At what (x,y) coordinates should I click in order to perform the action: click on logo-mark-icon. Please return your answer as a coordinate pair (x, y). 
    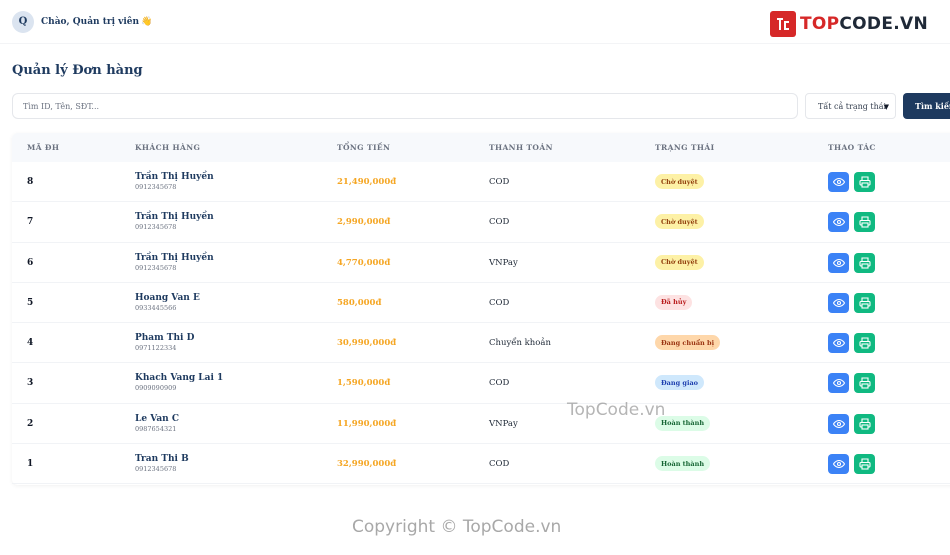
    Looking at the image, I should click on (782, 24).